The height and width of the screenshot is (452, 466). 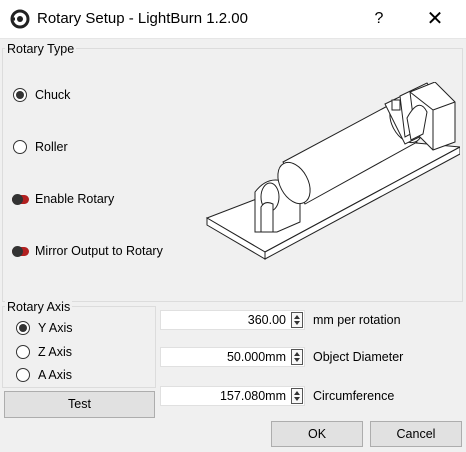 What do you see at coordinates (256, 357) in the screenshot?
I see `object-diameter-value: 50.000mm` at bounding box center [256, 357].